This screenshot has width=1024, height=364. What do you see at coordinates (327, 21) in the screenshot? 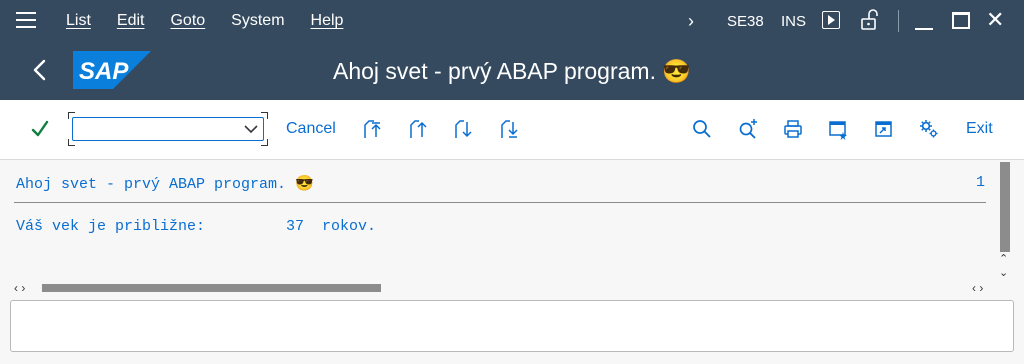
I see `menu-help: Help` at bounding box center [327, 21].